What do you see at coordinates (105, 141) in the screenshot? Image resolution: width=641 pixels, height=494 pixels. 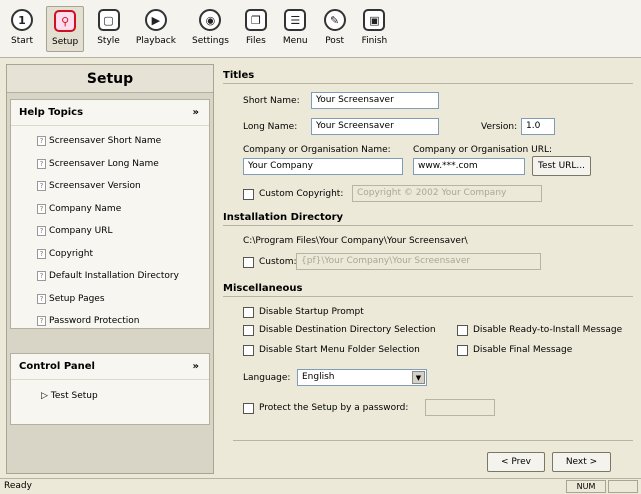 I see `help-topic-label: Screensaver Short Name` at bounding box center [105, 141].